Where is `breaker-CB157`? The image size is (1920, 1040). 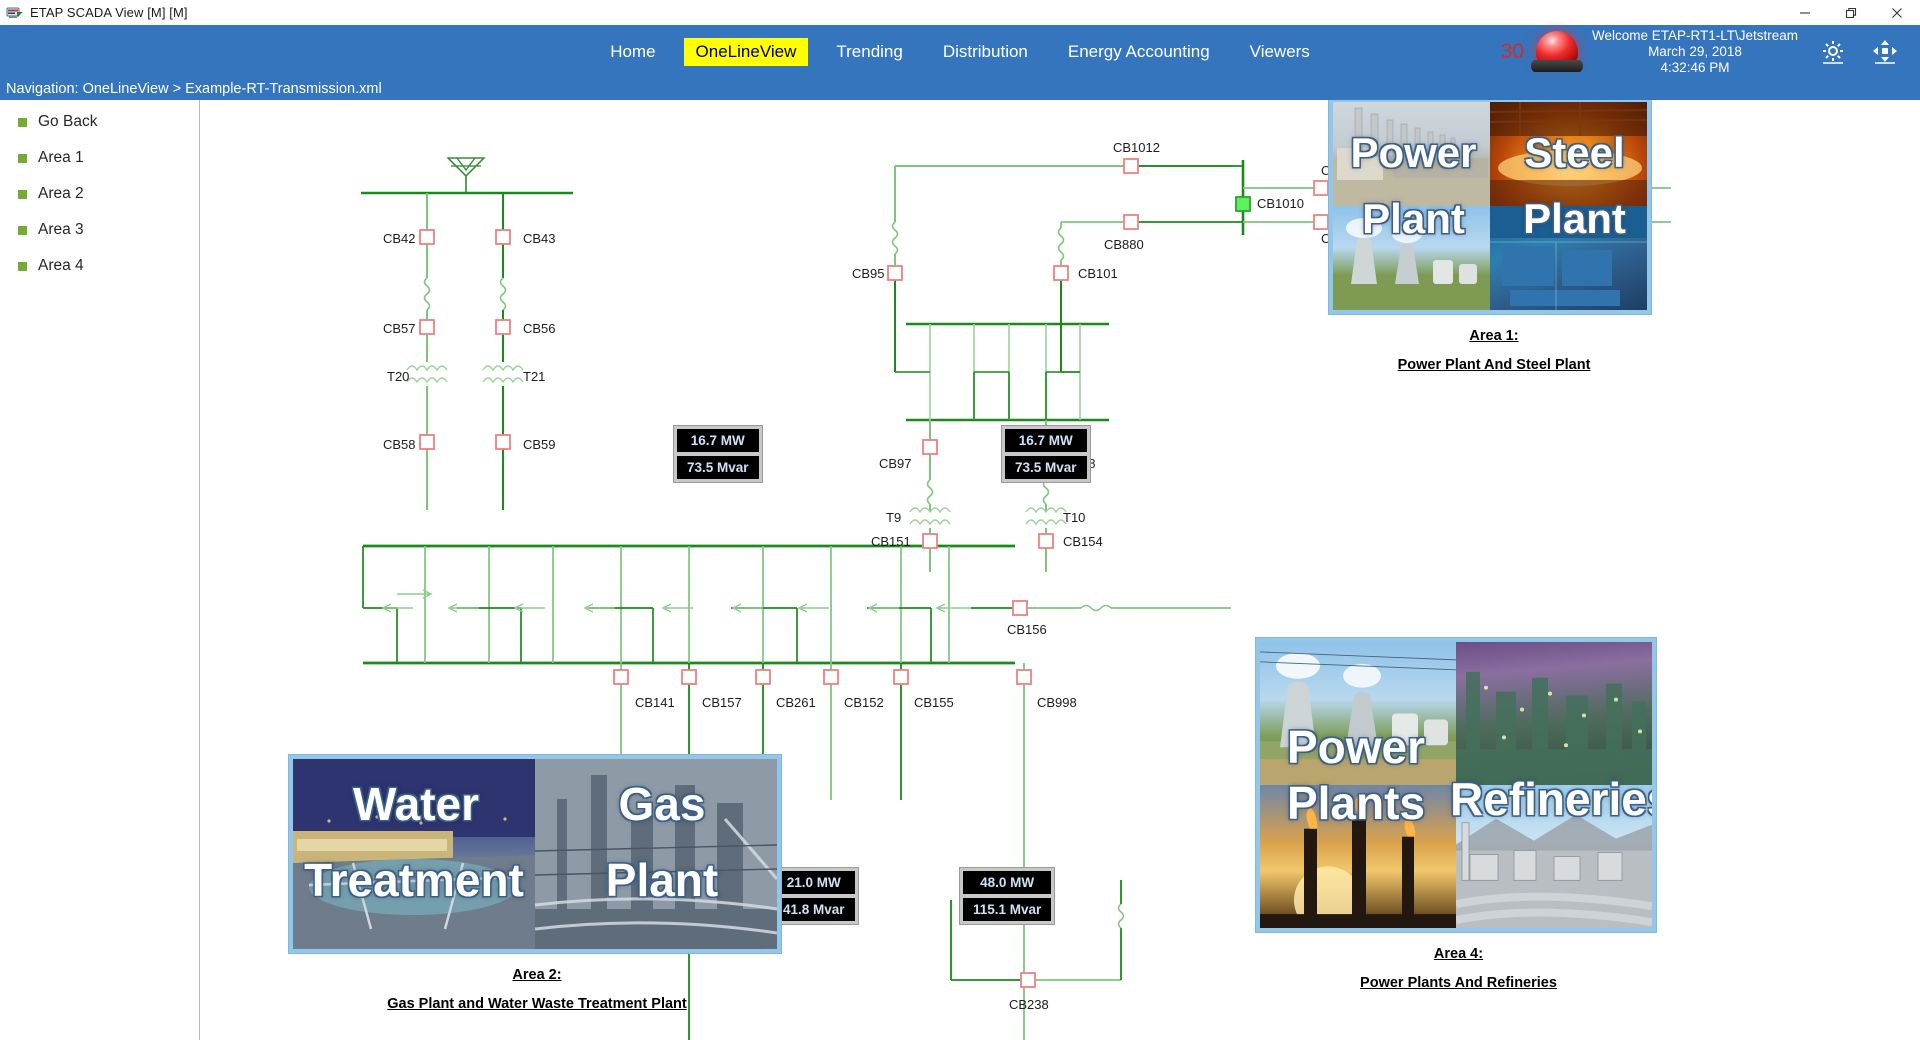 breaker-CB157 is located at coordinates (689, 677).